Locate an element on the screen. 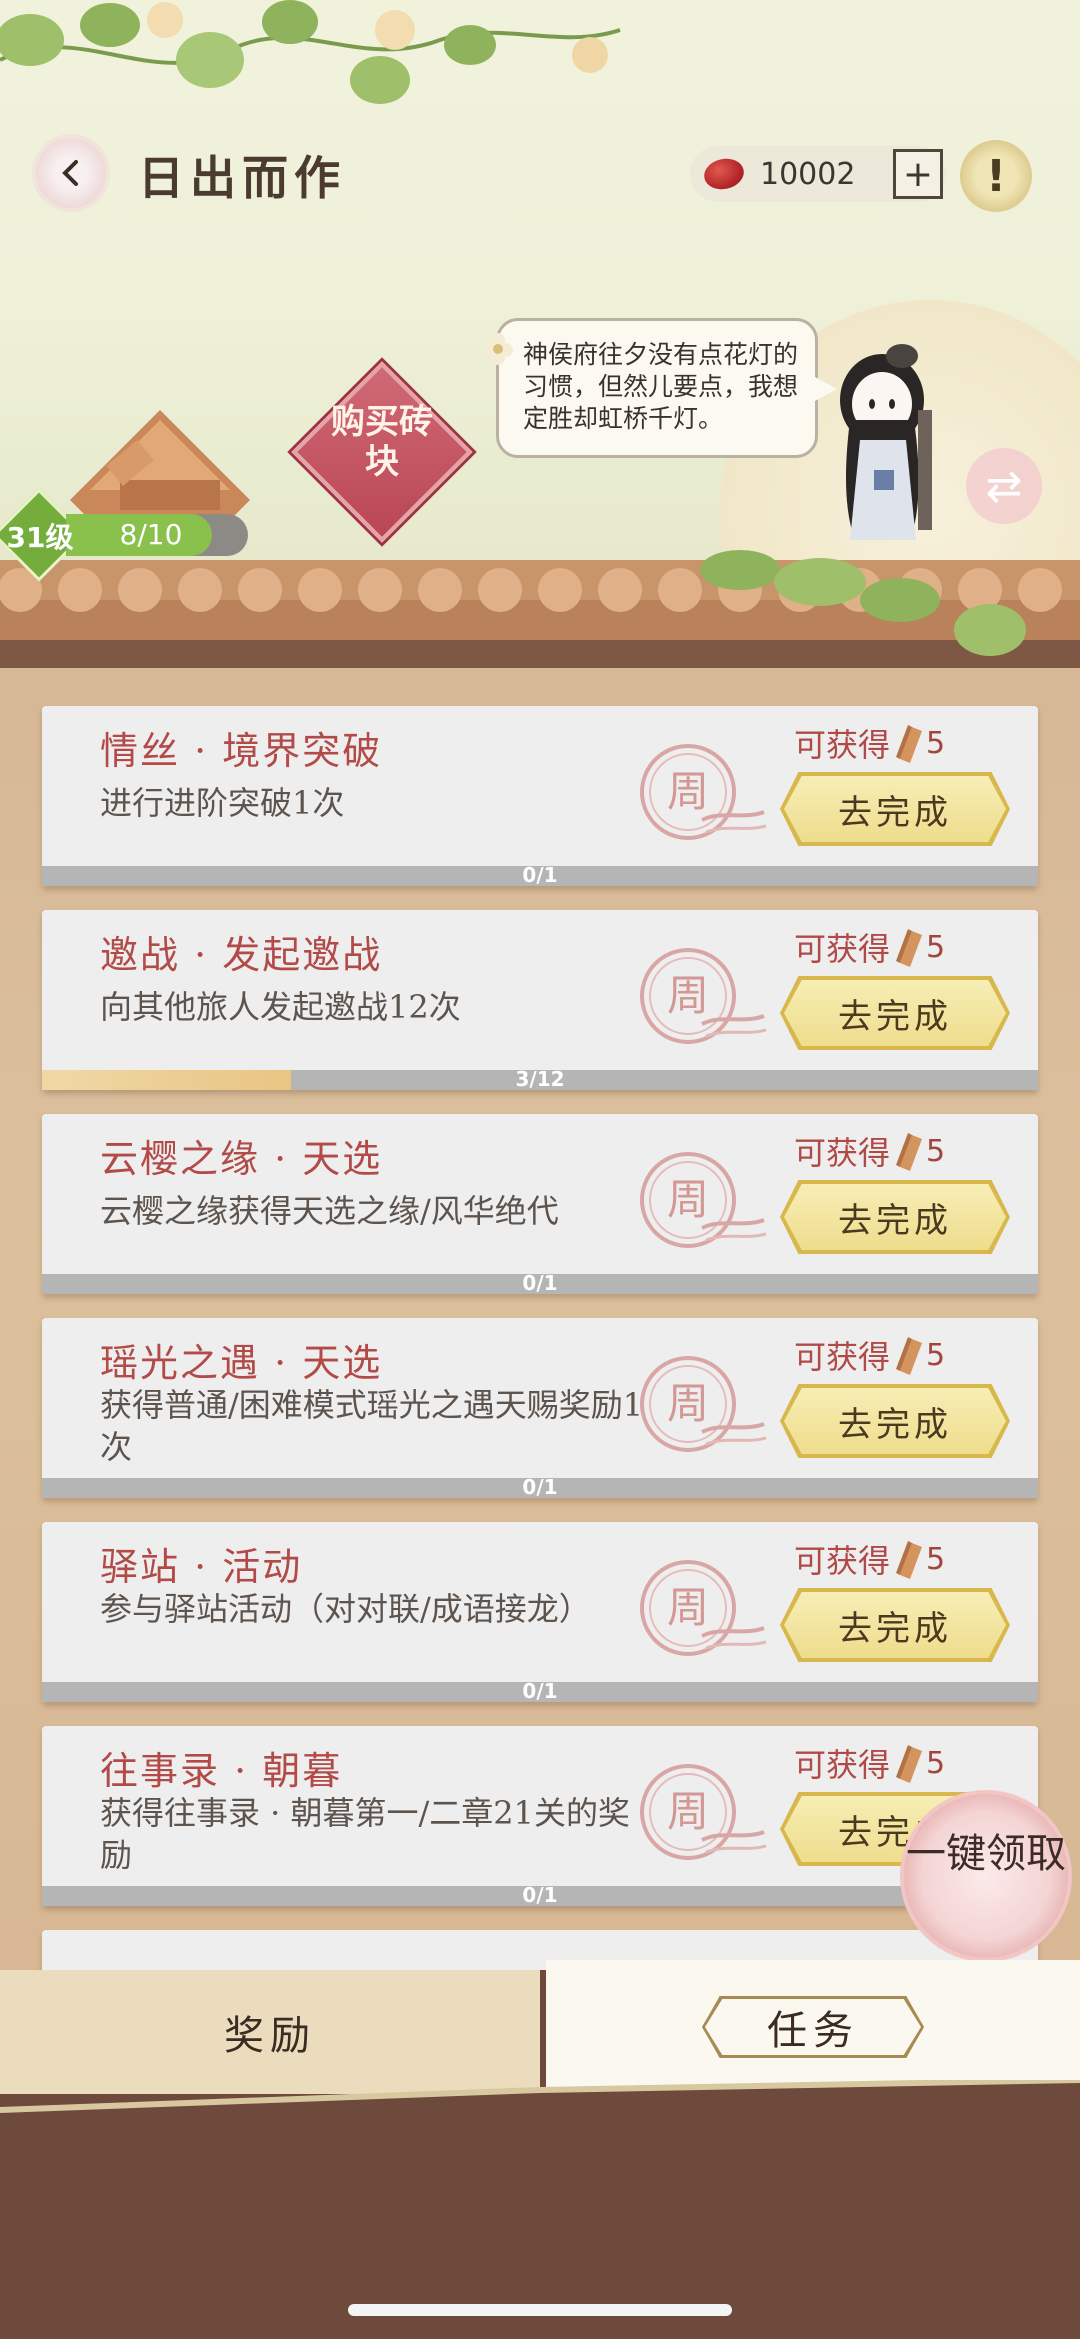  bottom-wave-decoration is located at coordinates (540, 2105).